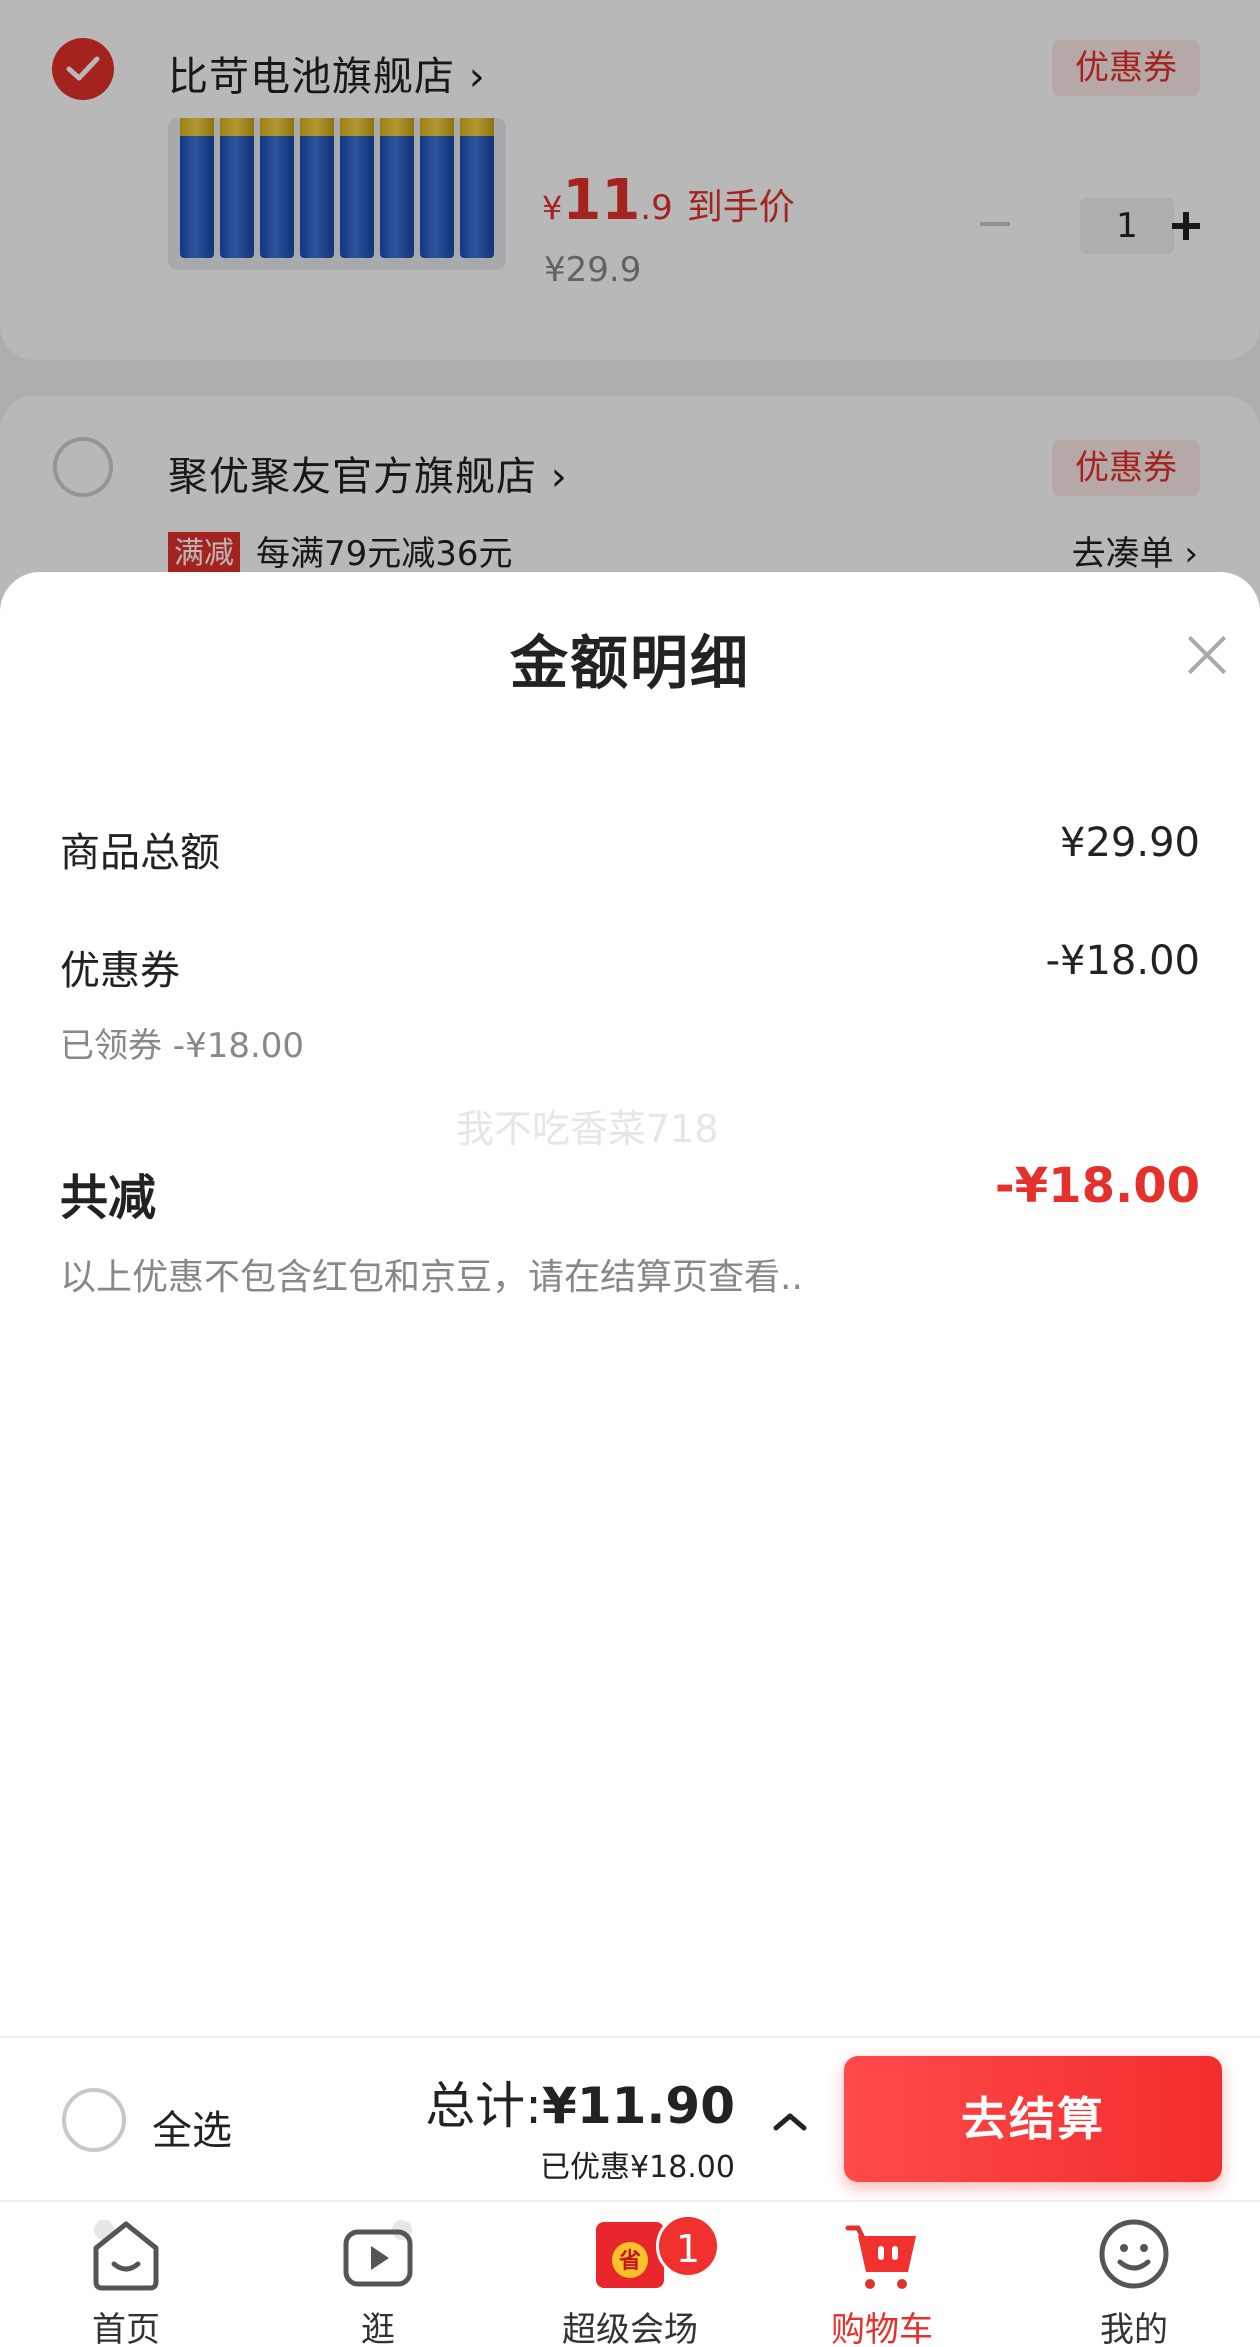 The width and height of the screenshot is (1260, 2347). What do you see at coordinates (880, 2257) in the screenshot?
I see `cart-icon` at bounding box center [880, 2257].